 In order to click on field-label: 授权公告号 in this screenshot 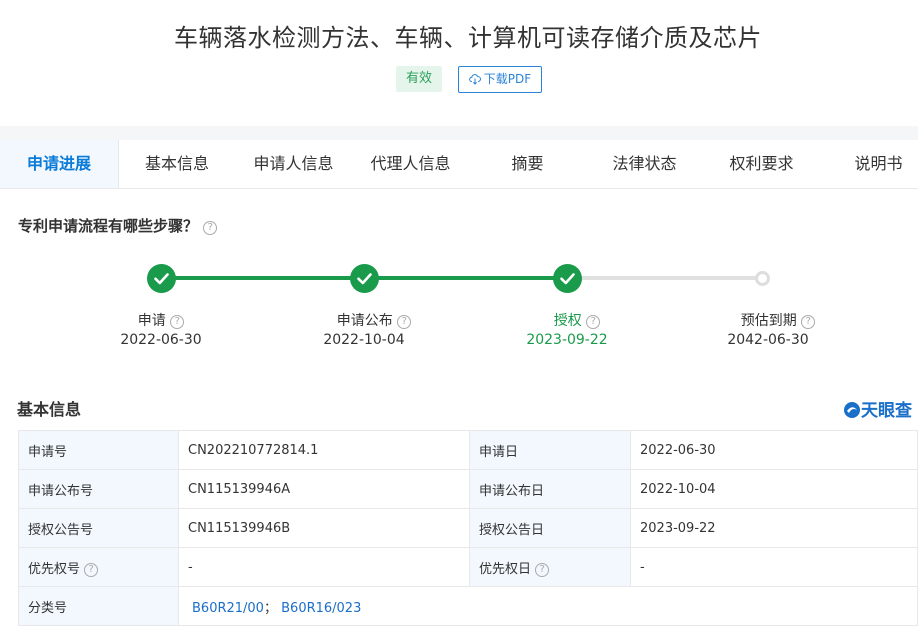, I will do `click(98, 528)`.